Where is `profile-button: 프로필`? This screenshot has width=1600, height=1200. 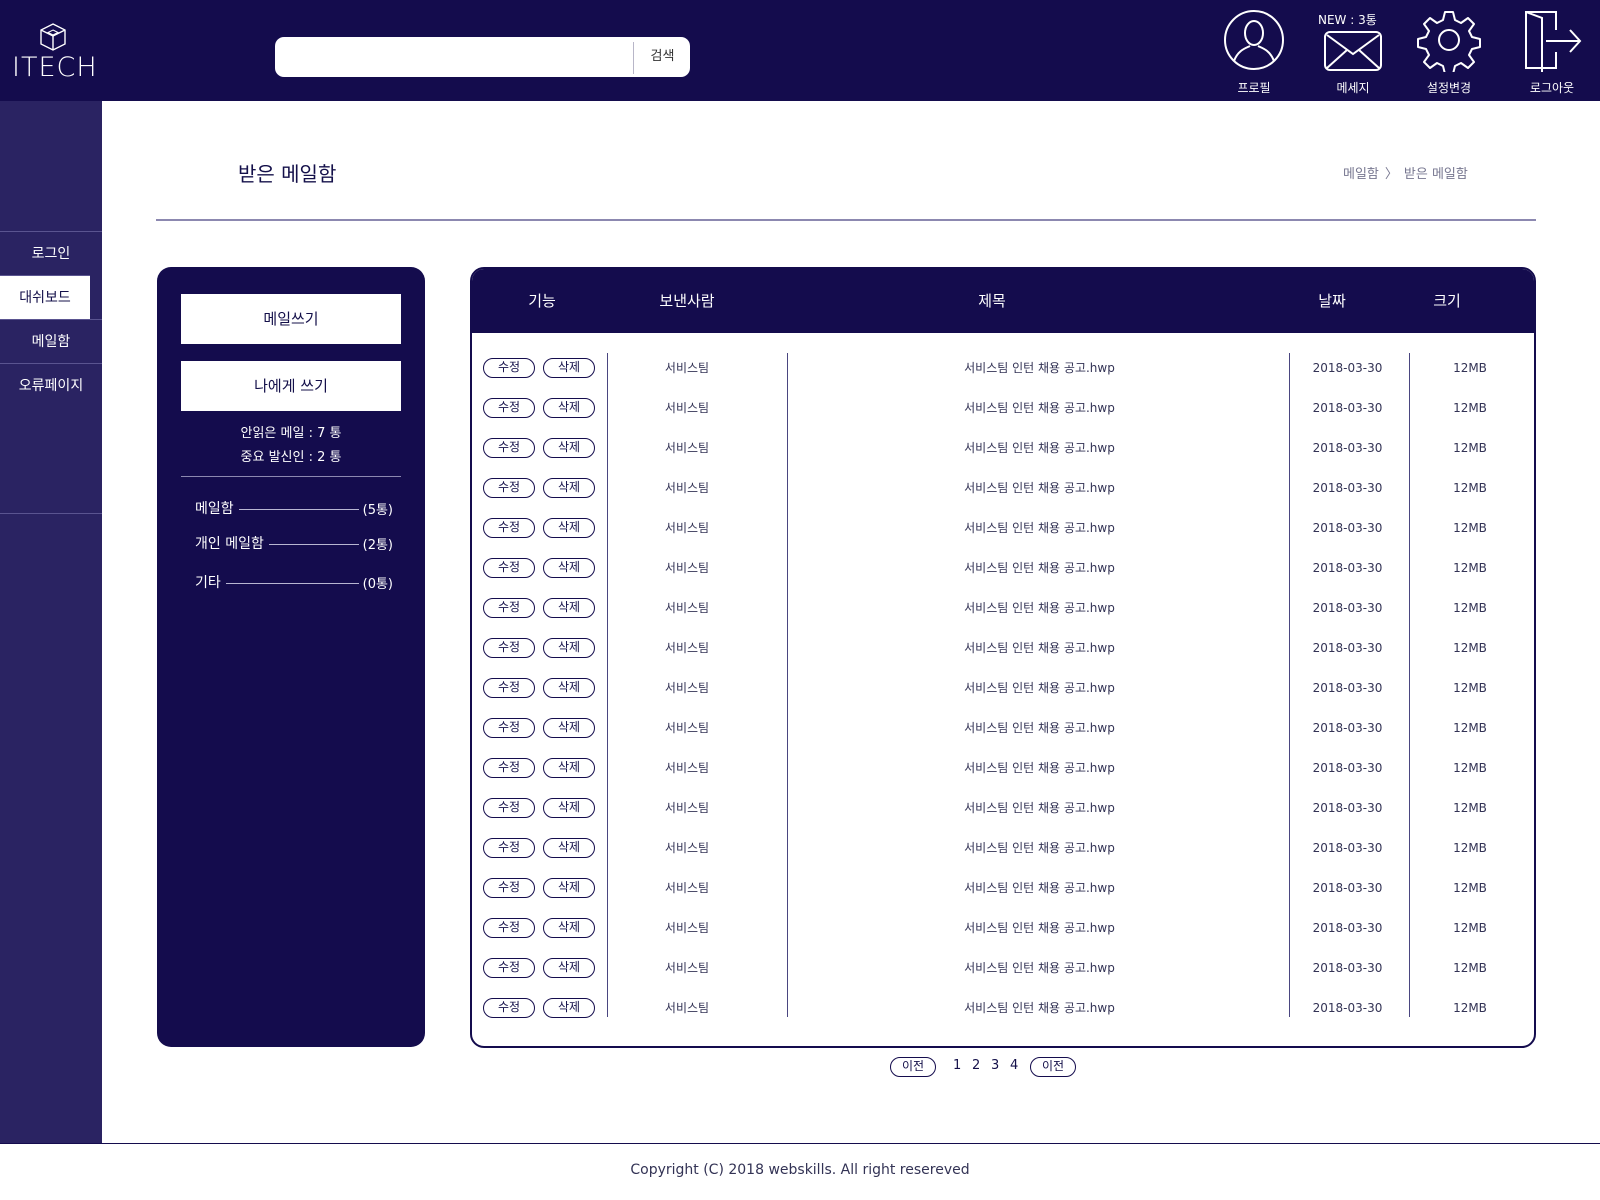
profile-button: 프로필 is located at coordinates (1254, 52).